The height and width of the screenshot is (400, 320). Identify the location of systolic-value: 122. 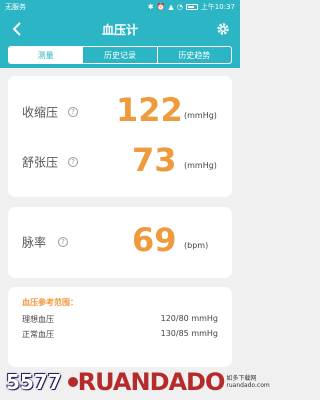
(149, 110).